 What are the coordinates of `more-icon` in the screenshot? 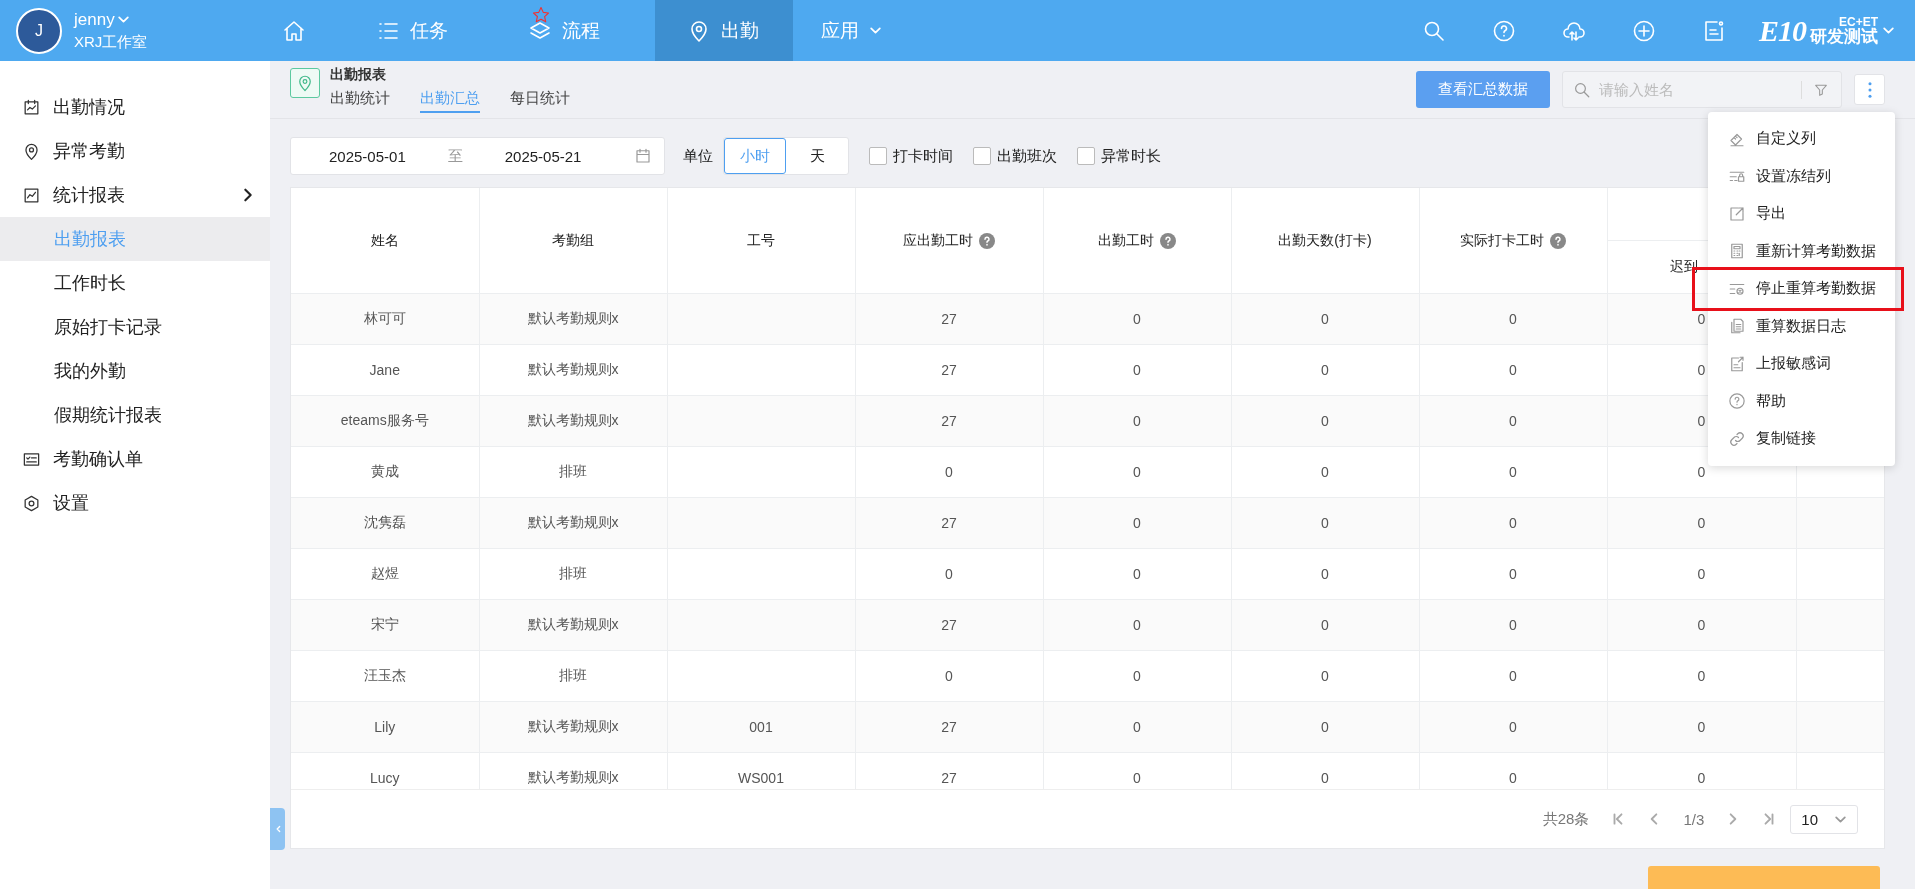 It's located at (1869, 89).